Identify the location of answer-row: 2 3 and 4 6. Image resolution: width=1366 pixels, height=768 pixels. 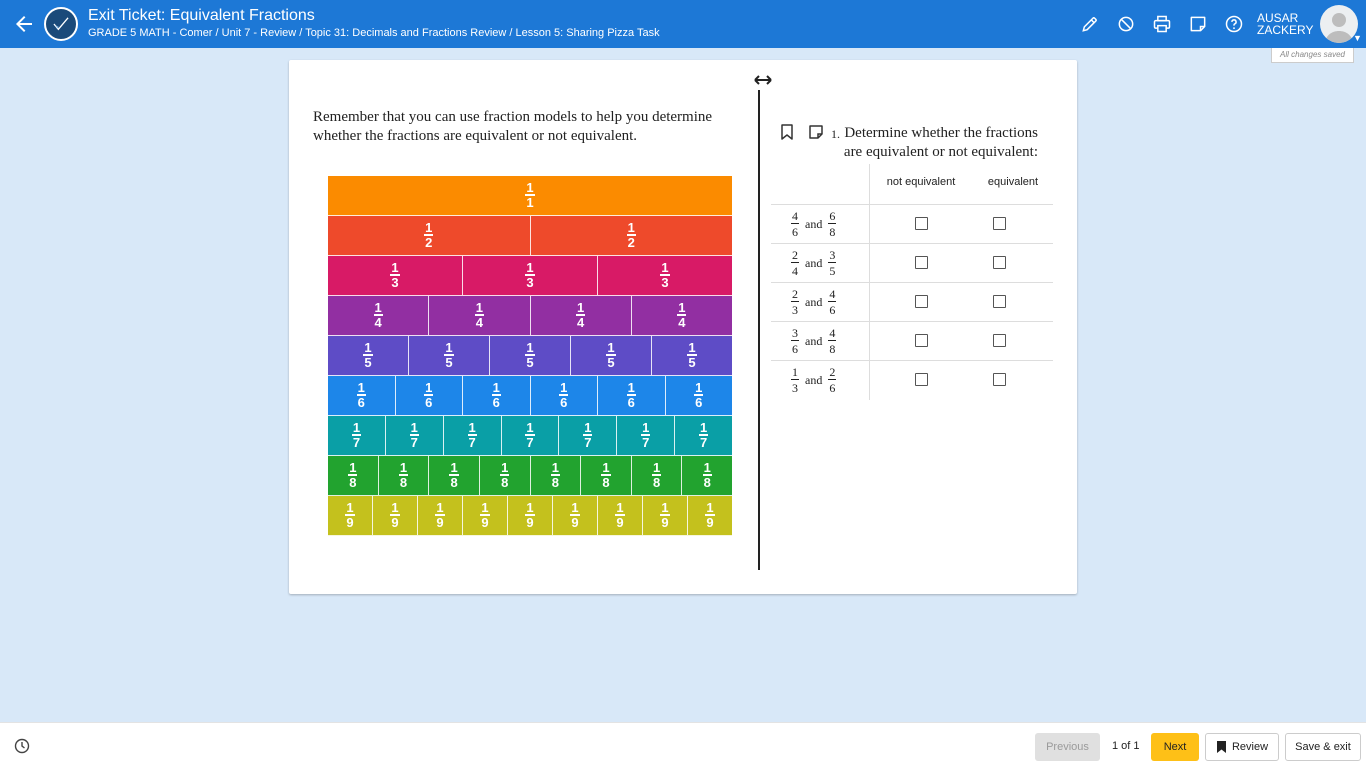
(912, 301).